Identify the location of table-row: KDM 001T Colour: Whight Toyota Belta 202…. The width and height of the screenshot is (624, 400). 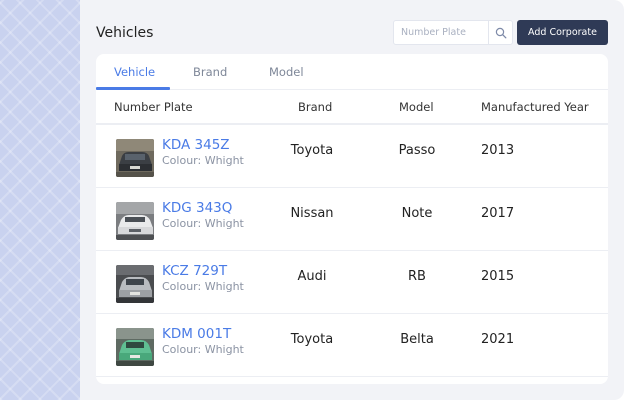
(352, 345).